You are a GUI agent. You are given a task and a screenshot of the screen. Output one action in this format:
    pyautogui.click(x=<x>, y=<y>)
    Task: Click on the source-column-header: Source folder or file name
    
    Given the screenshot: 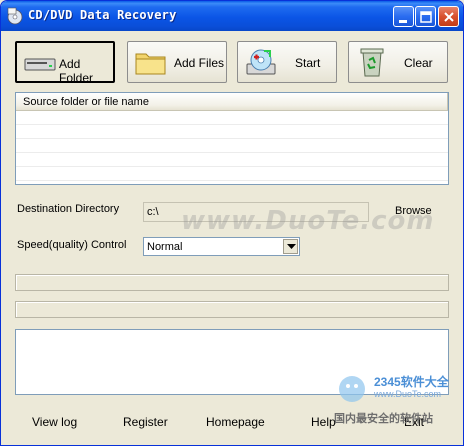 What is the action you would take?
    pyautogui.click(x=232, y=102)
    